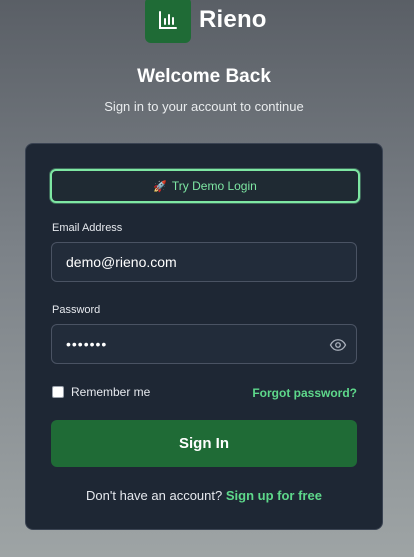 The height and width of the screenshot is (557, 414). What do you see at coordinates (154, 495) in the screenshot?
I see `signup-prompt: Don't have an account?` at bounding box center [154, 495].